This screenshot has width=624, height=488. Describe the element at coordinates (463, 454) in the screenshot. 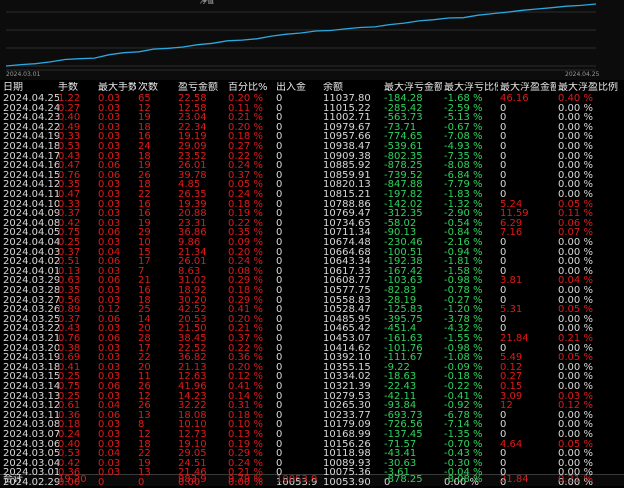

I see `cell-max-float-loss-pct: -0.43 %` at that location.